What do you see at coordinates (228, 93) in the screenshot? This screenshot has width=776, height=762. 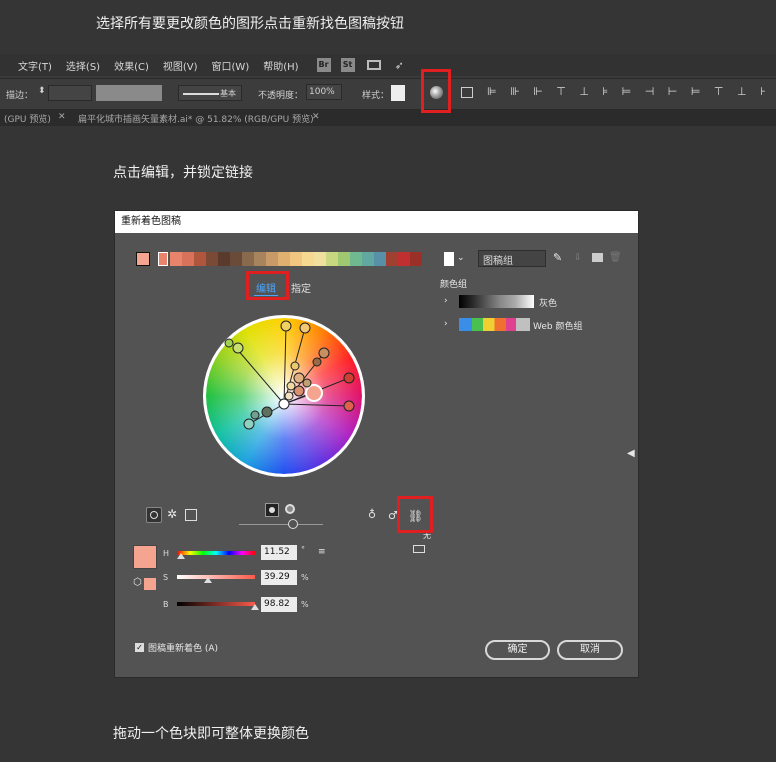 I see `stroke-style-label: 基本` at bounding box center [228, 93].